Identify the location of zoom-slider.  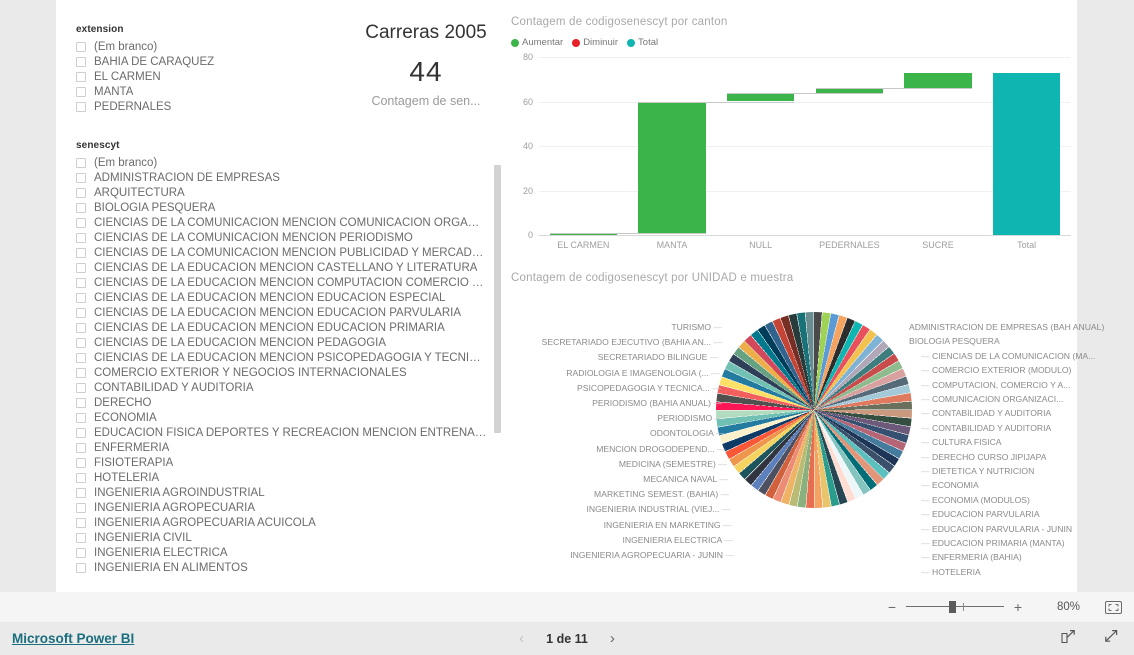
(955, 607).